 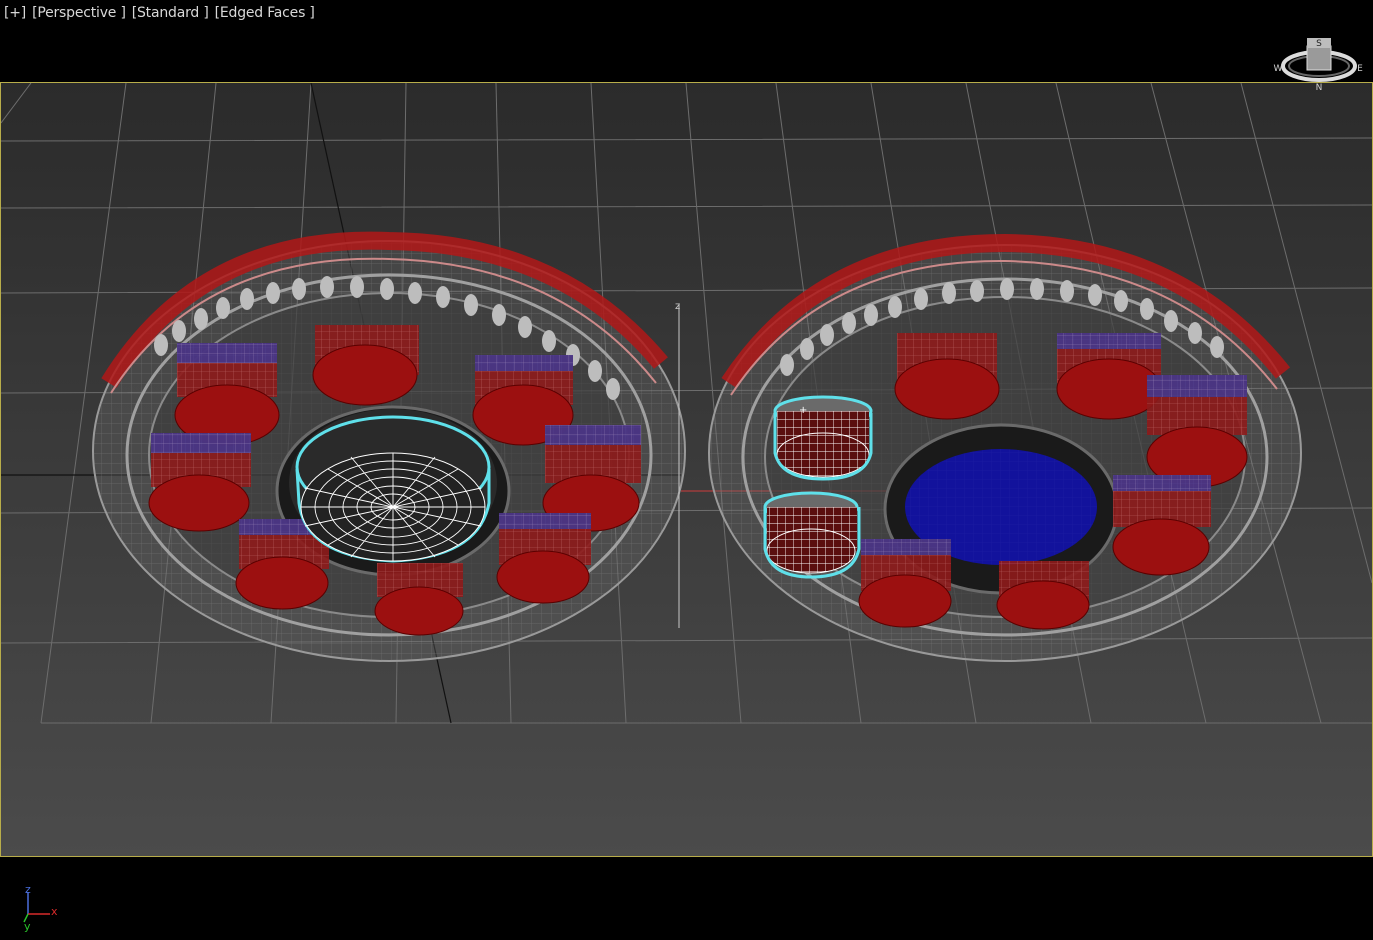 What do you see at coordinates (170, 13) in the screenshot?
I see `viewport-shading-preset-menu: [Standard ]` at bounding box center [170, 13].